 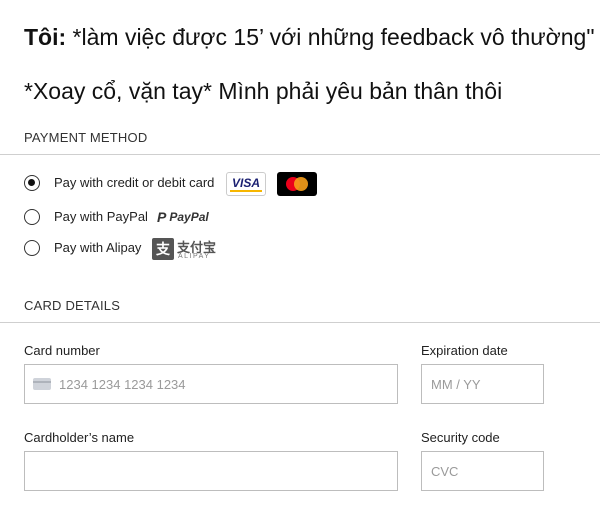 What do you see at coordinates (122, 384) in the screenshot?
I see `card-number-placeholder: 1234 1234 1234 1234` at bounding box center [122, 384].